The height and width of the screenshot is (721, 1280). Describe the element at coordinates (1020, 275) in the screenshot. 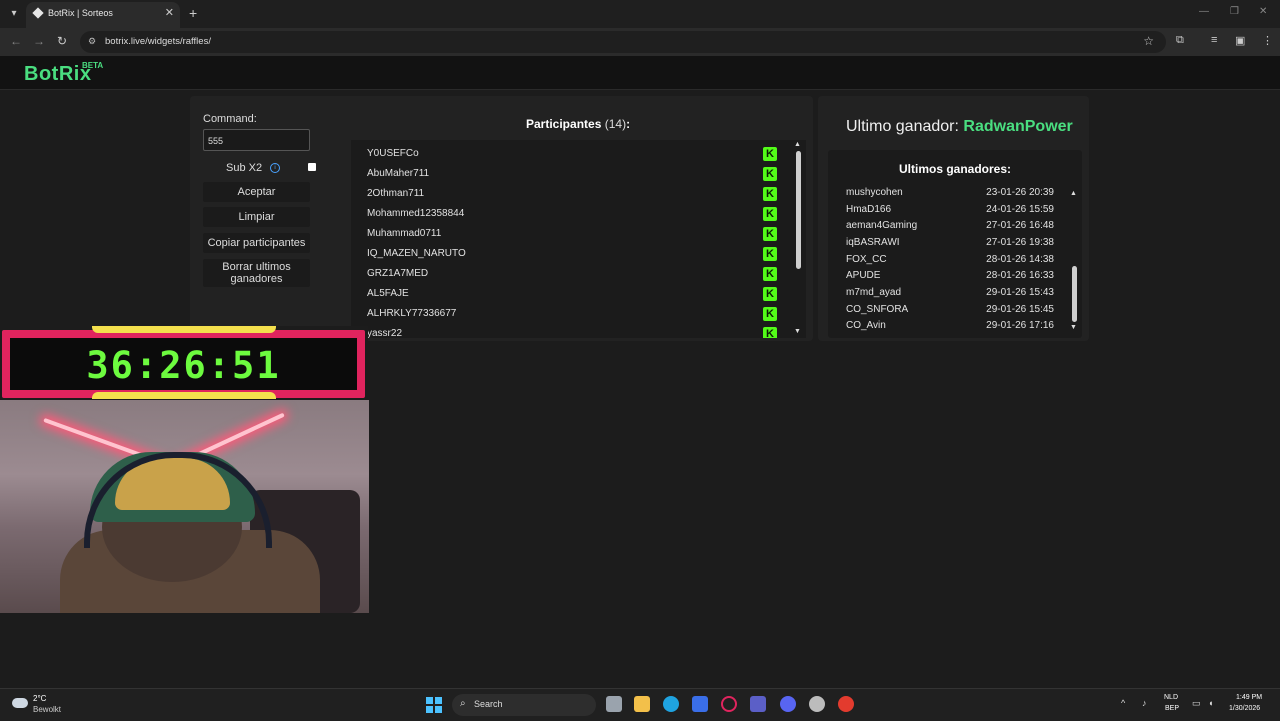

I see `winner-date: 28-01-26 16:33` at that location.